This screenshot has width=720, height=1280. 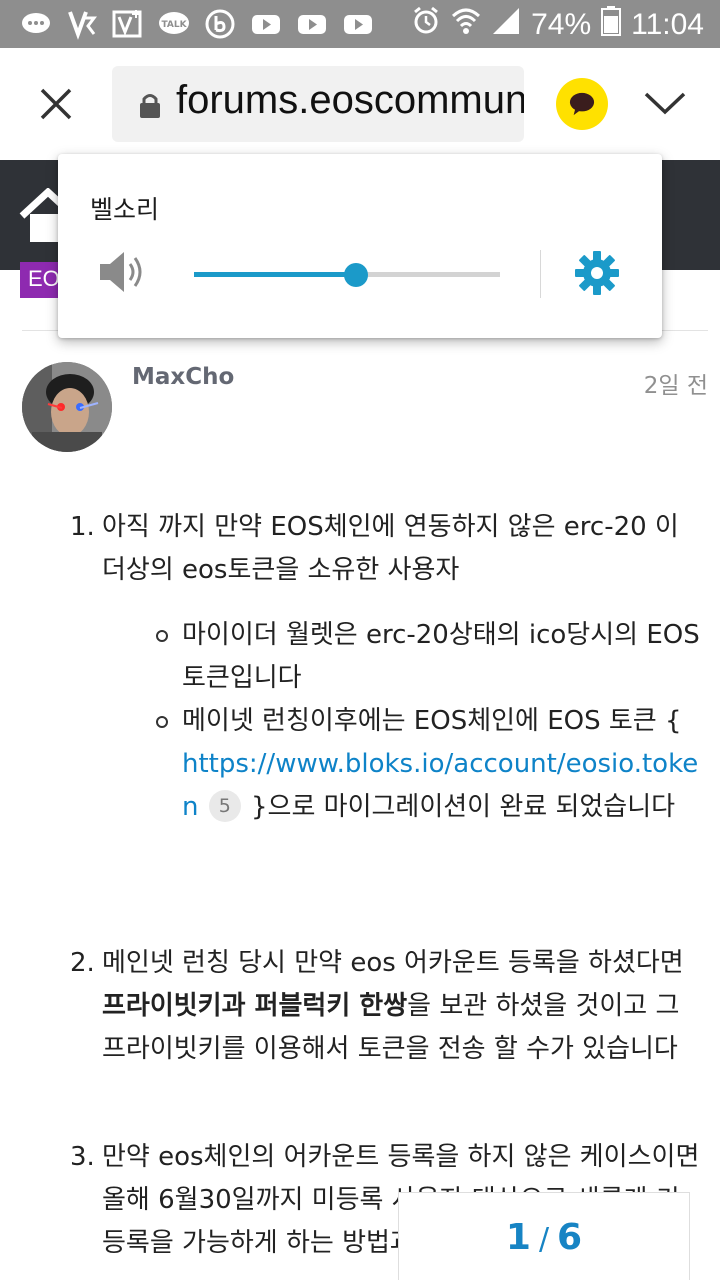 What do you see at coordinates (82, 527) in the screenshot?
I see `list-number: 1.` at bounding box center [82, 527].